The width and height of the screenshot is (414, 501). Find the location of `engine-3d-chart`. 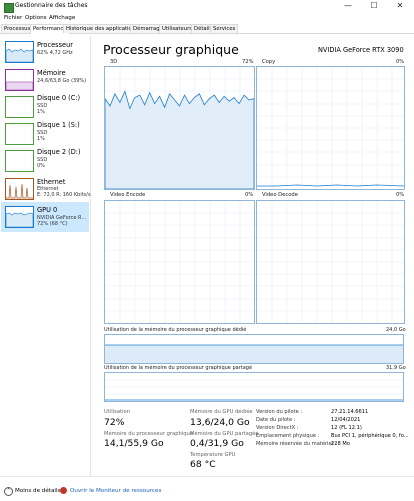

engine-3d-chart is located at coordinates (179, 128).